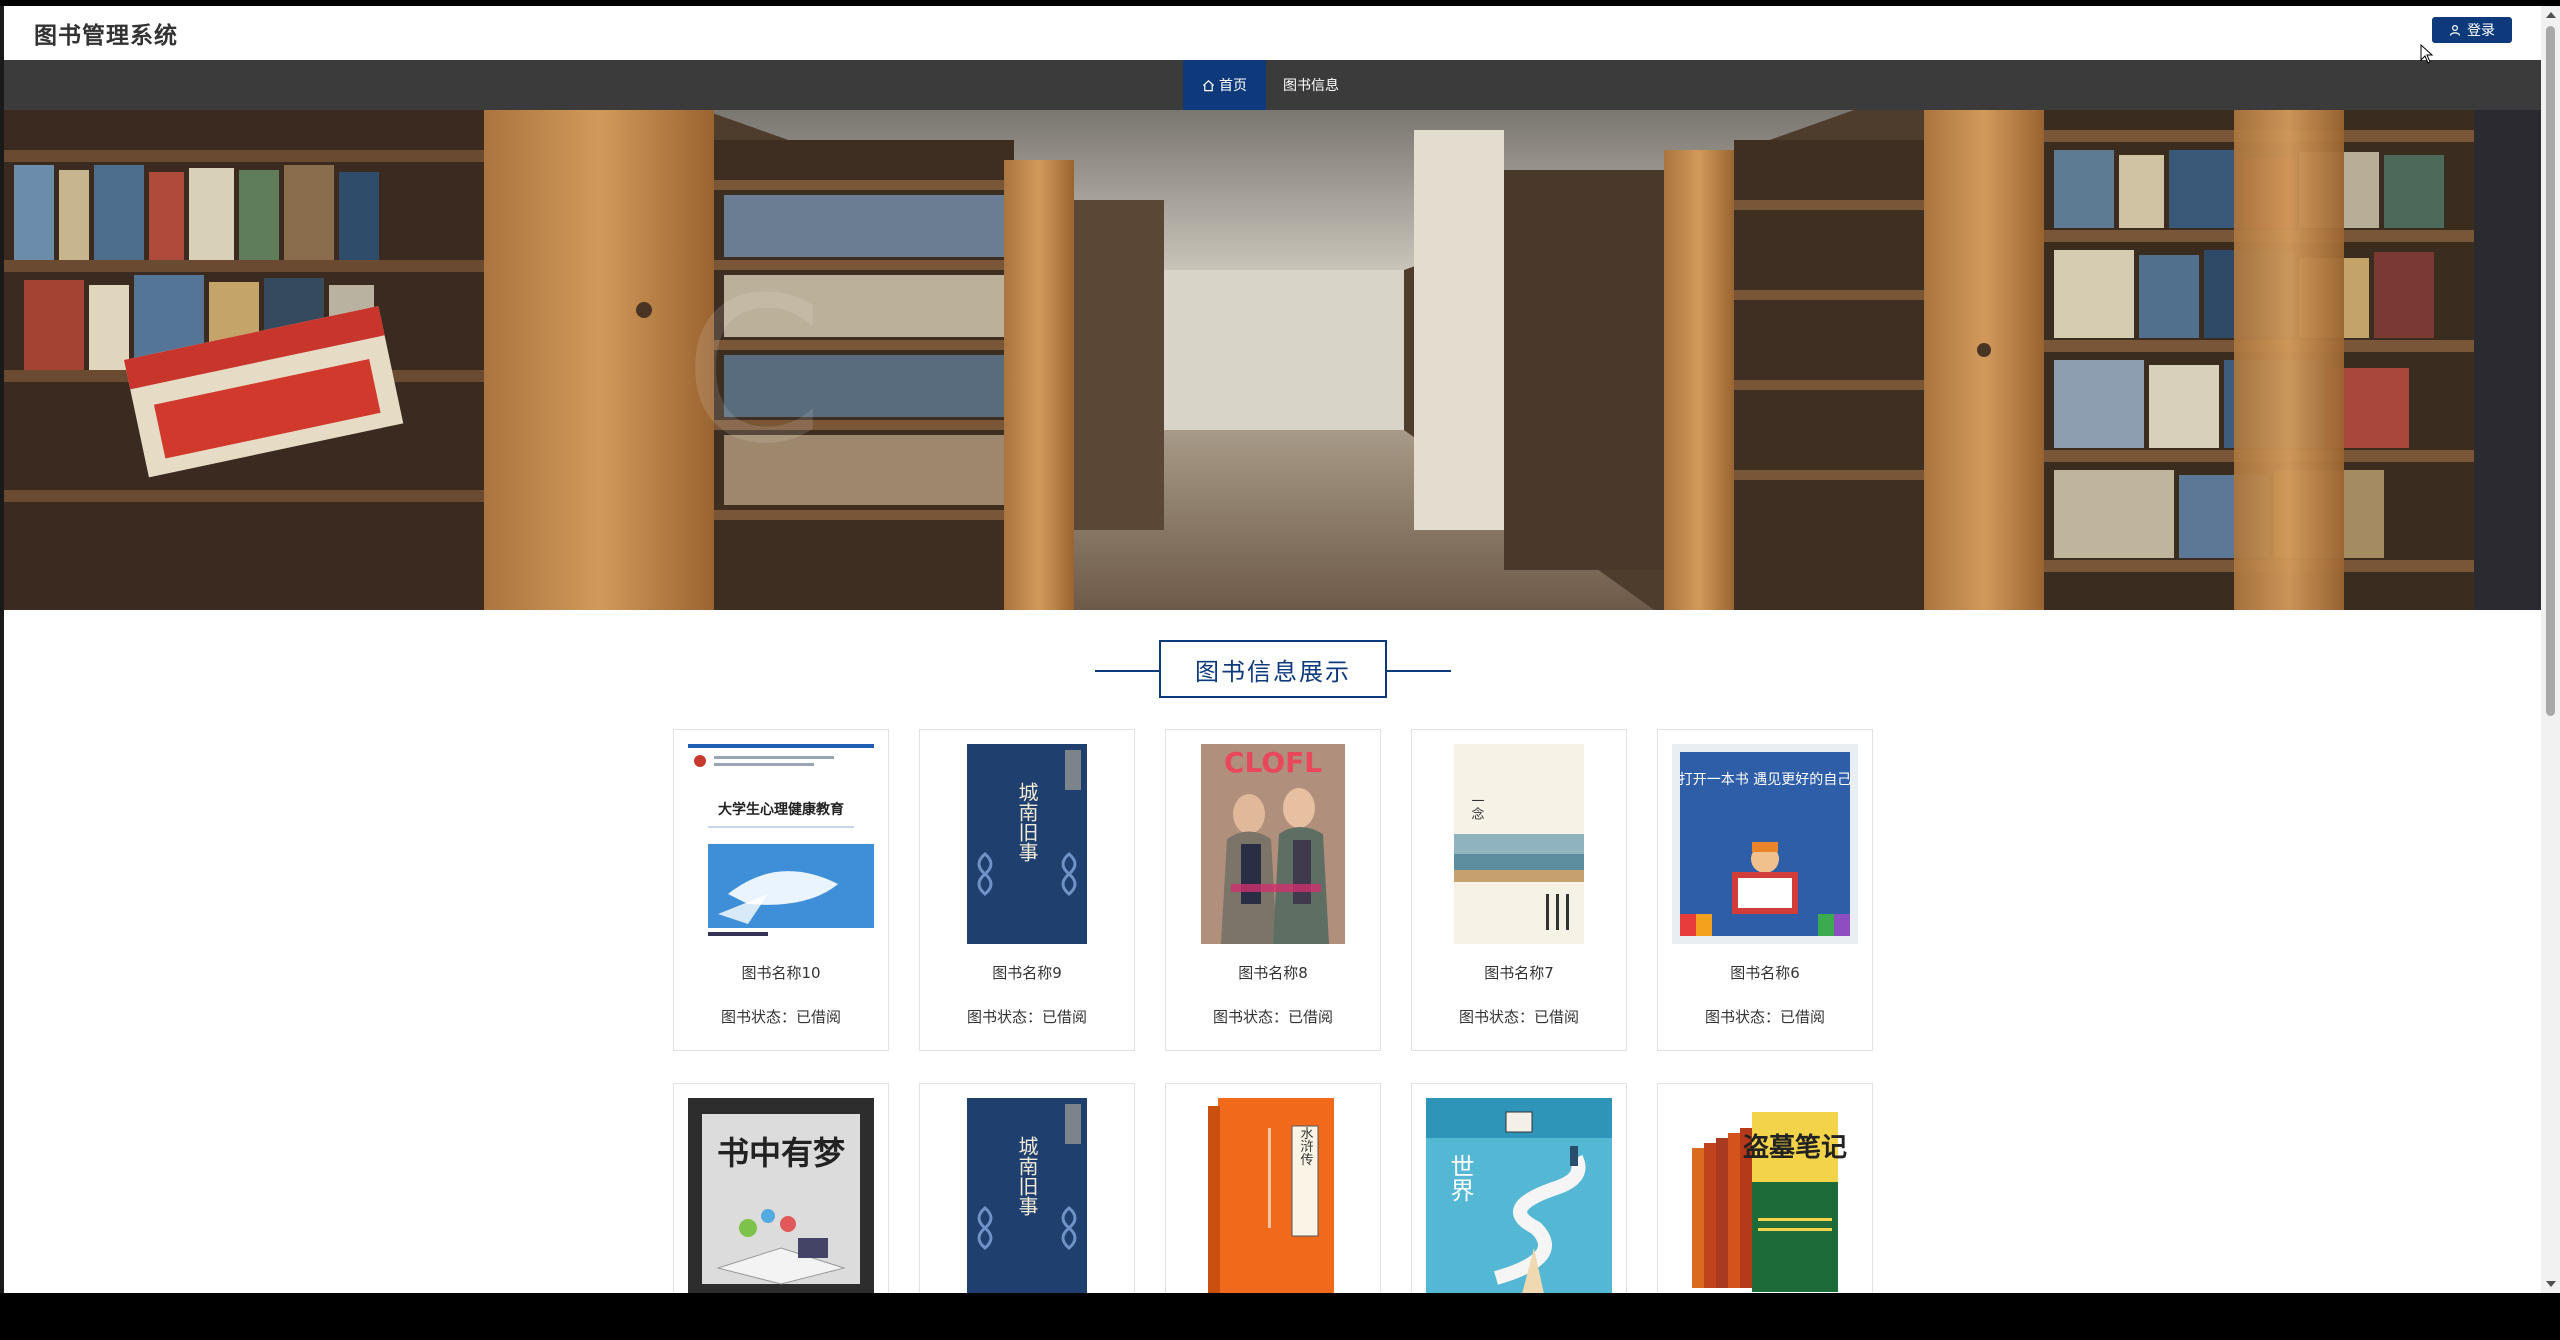 This screenshot has height=1340, width=2560. I want to click on book-cover: 书中有梦, so click(781, 1195).